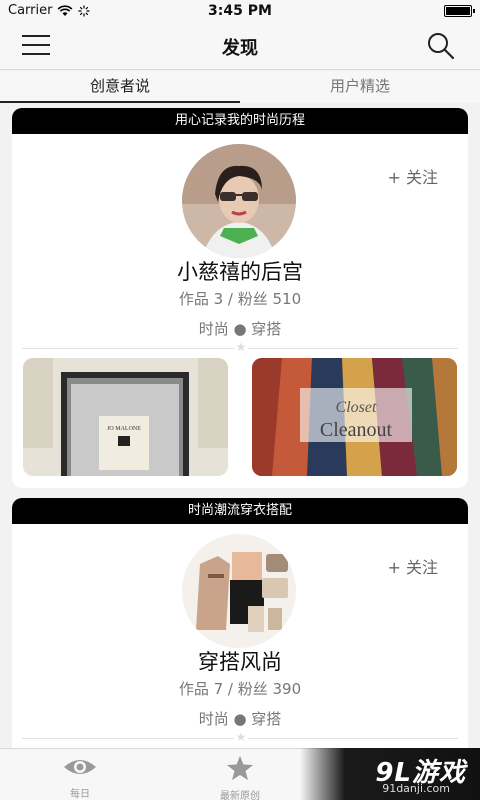 The height and width of the screenshot is (800, 480). Describe the element at coordinates (459, 11) in the screenshot. I see `battery-icon` at that location.